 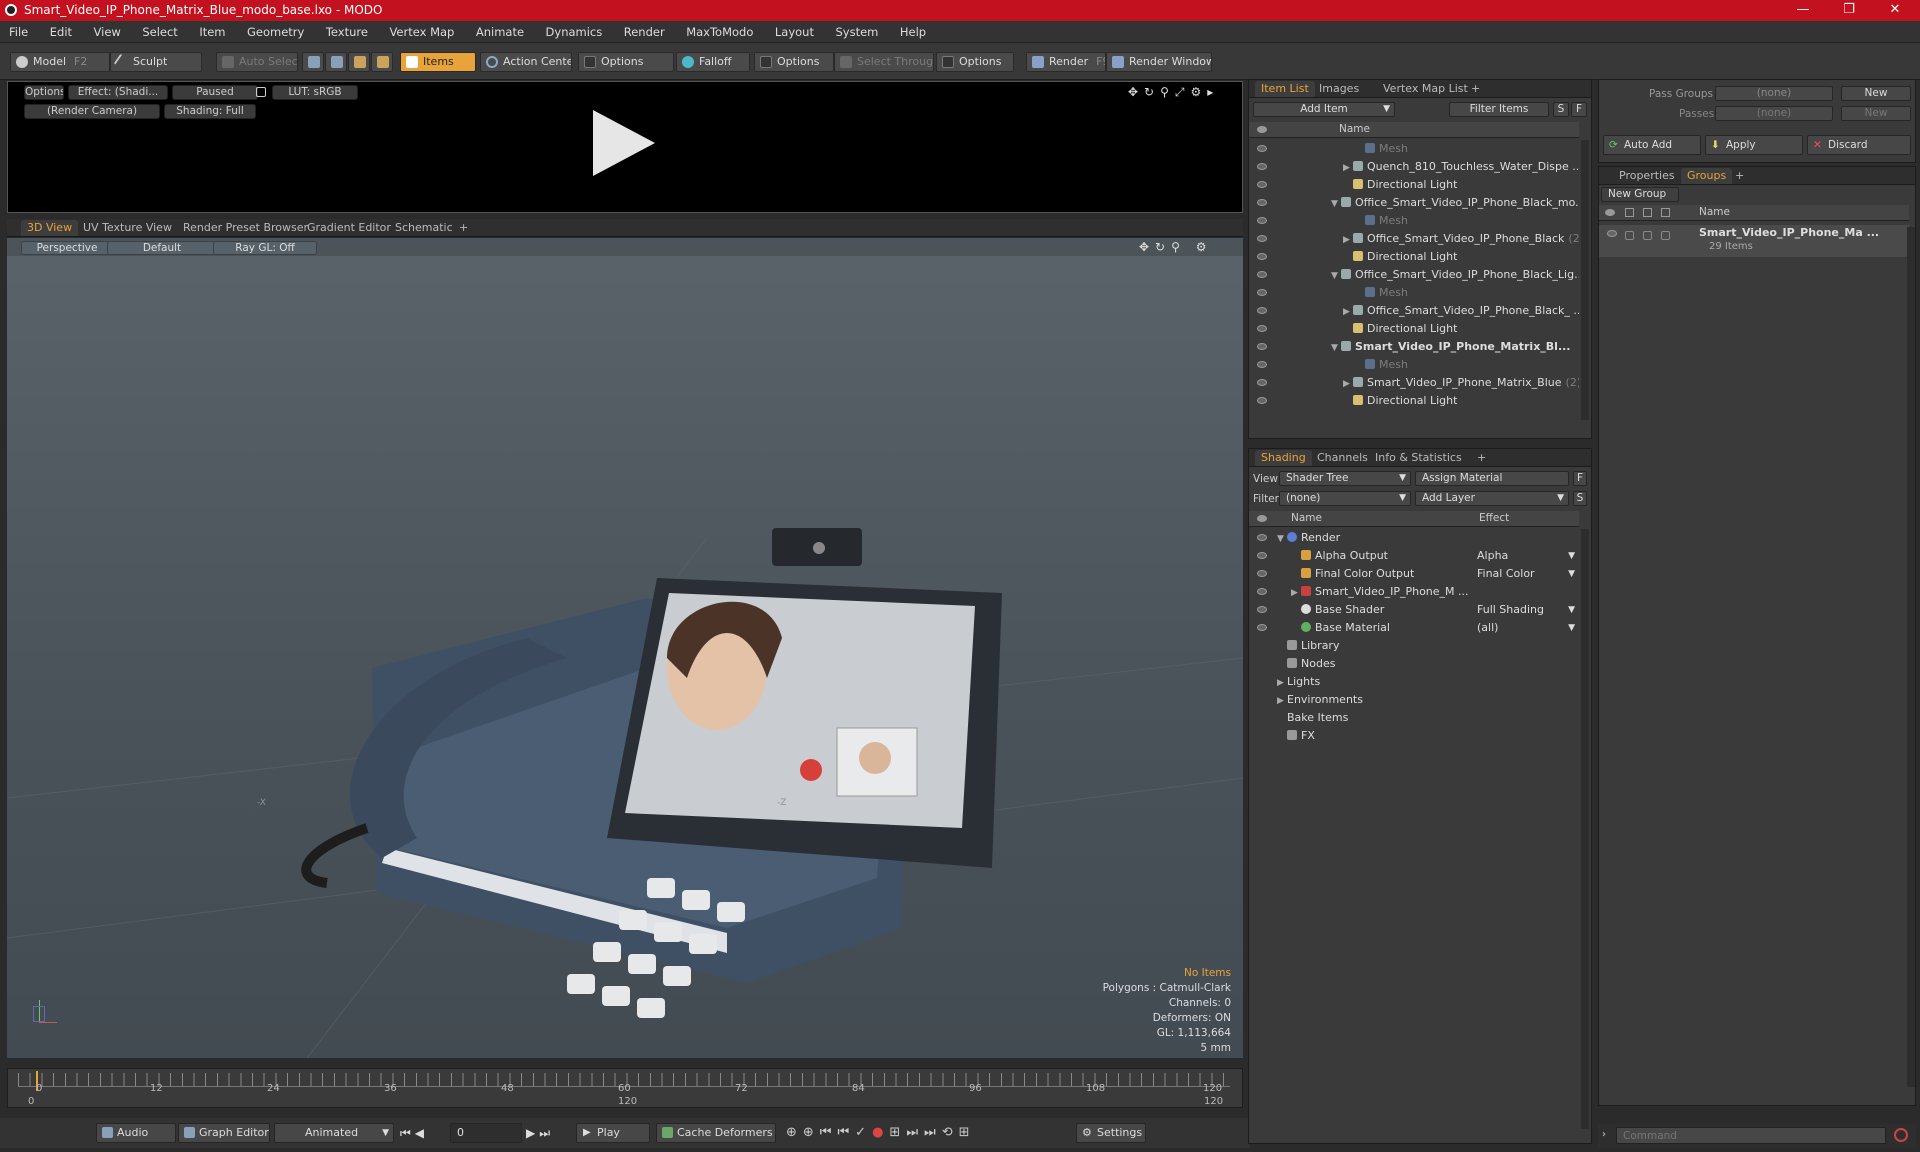 I want to click on maximize-button: ❐, so click(x=1849, y=10).